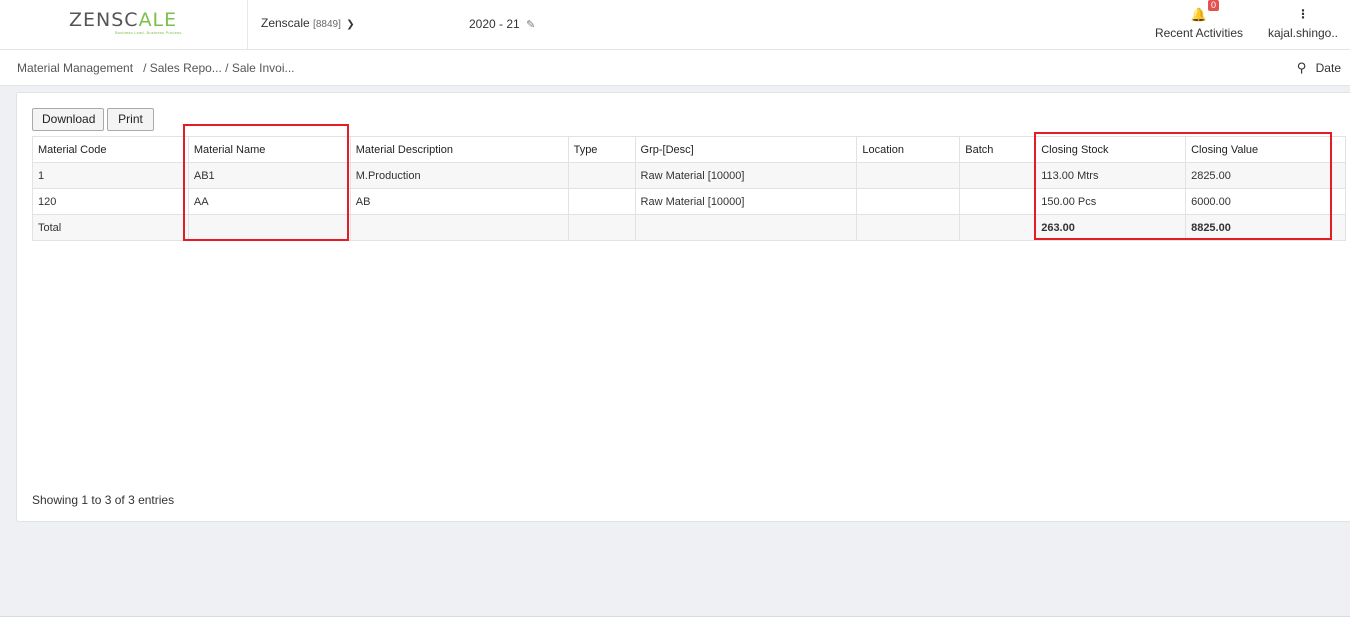 Image resolution: width=1350 pixels, height=623 pixels. Describe the element at coordinates (68, 119) in the screenshot. I see `download-button: Download` at that location.